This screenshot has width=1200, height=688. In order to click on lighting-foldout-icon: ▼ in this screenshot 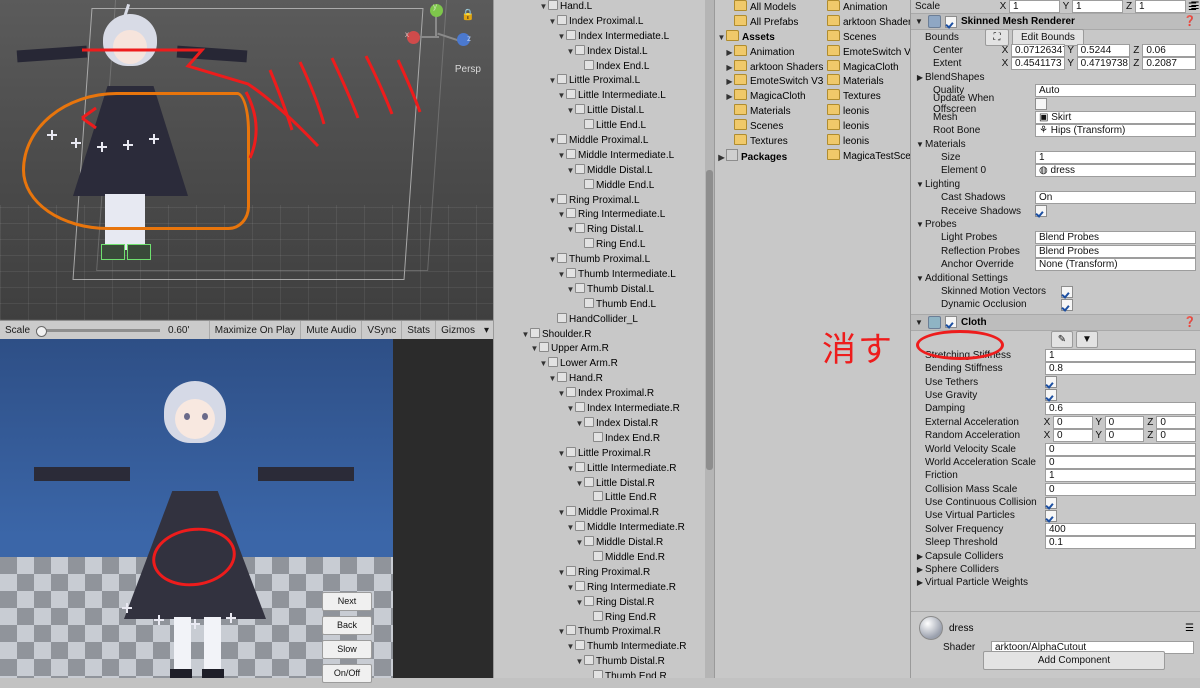, I will do `click(920, 184)`.